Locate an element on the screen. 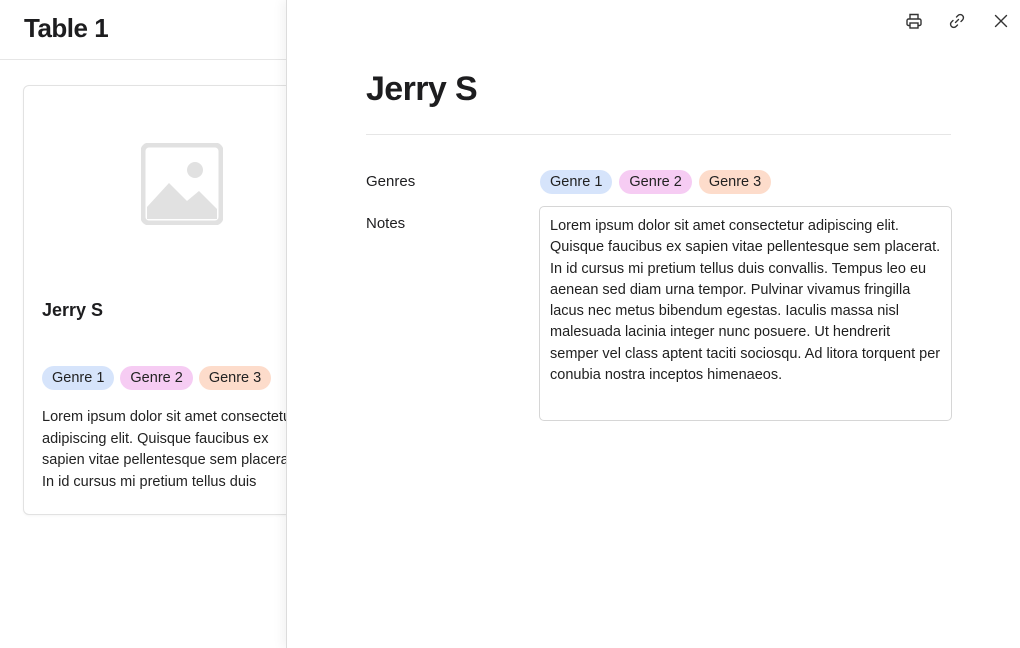  print-button is located at coordinates (914, 21).